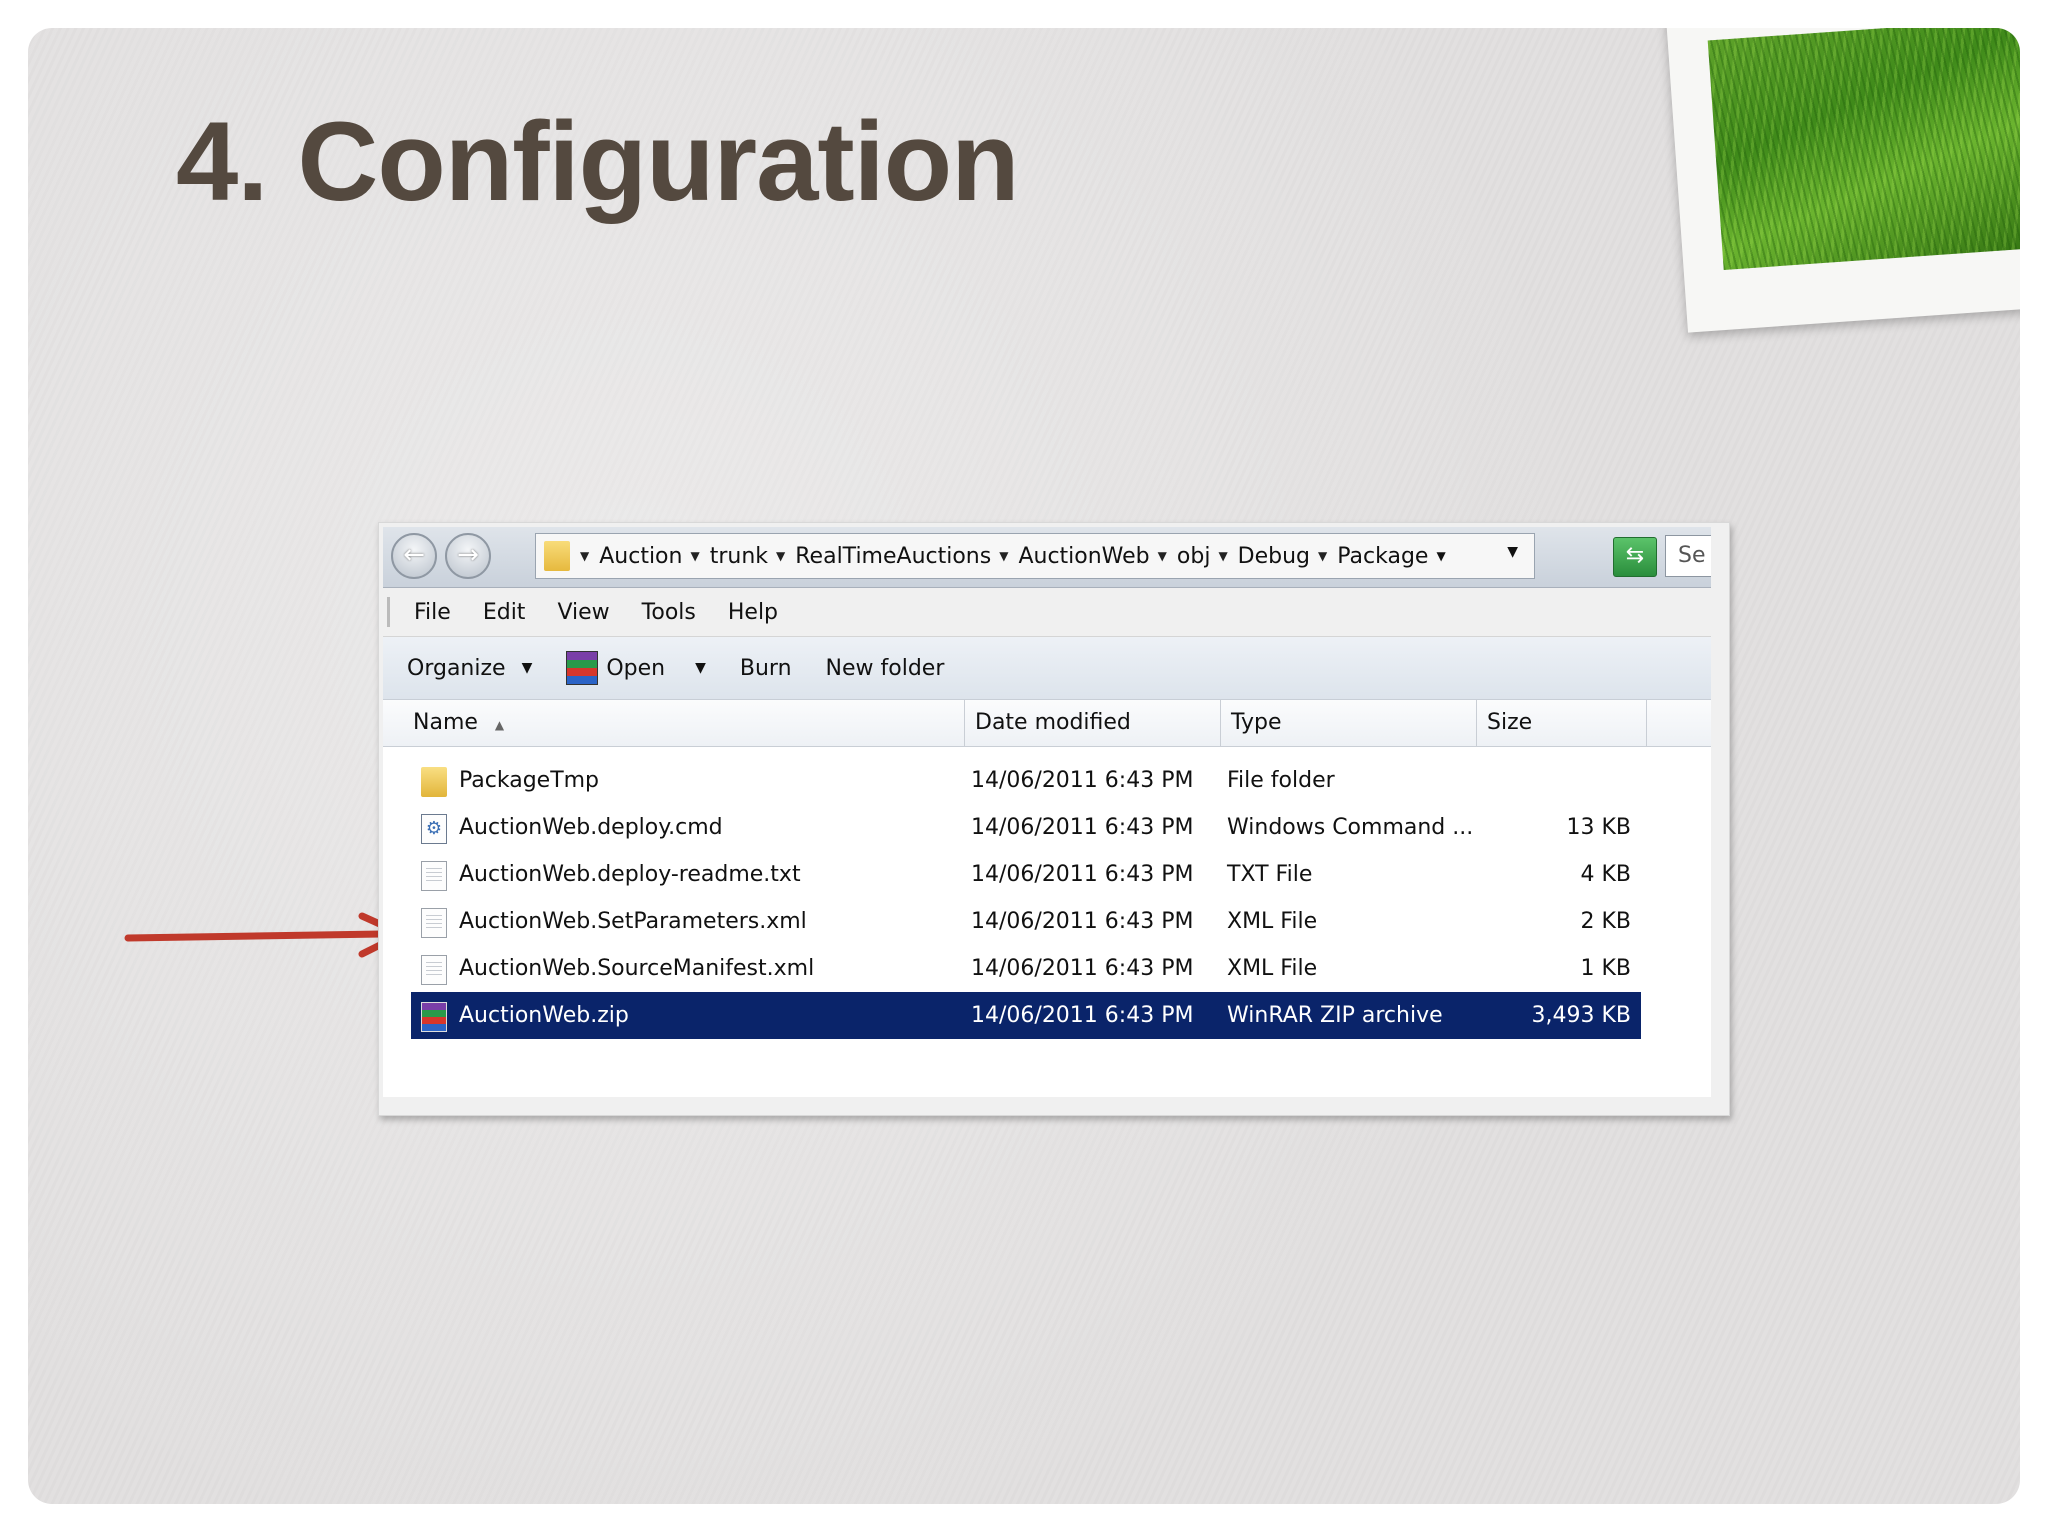  I want to click on breadcrumb-item: ▼ obj, so click(1184, 556).